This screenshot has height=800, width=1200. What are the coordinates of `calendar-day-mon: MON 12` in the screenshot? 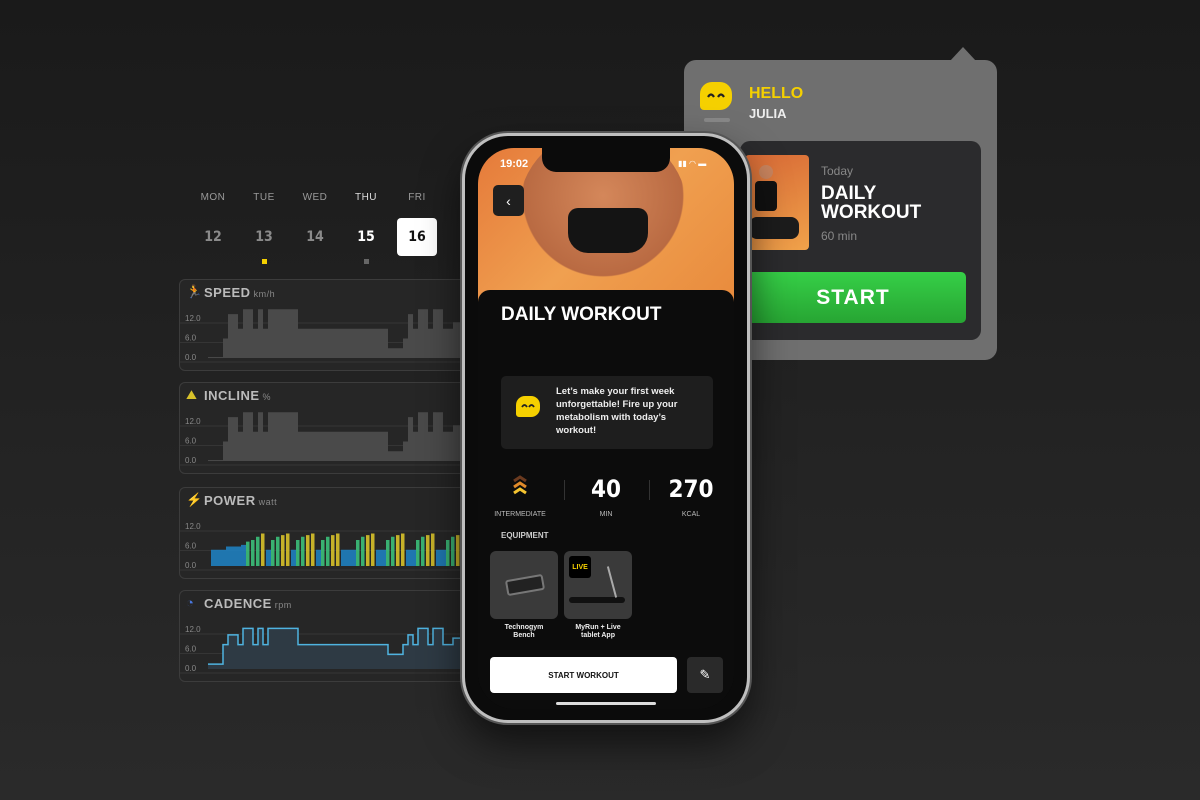 It's located at (213, 228).